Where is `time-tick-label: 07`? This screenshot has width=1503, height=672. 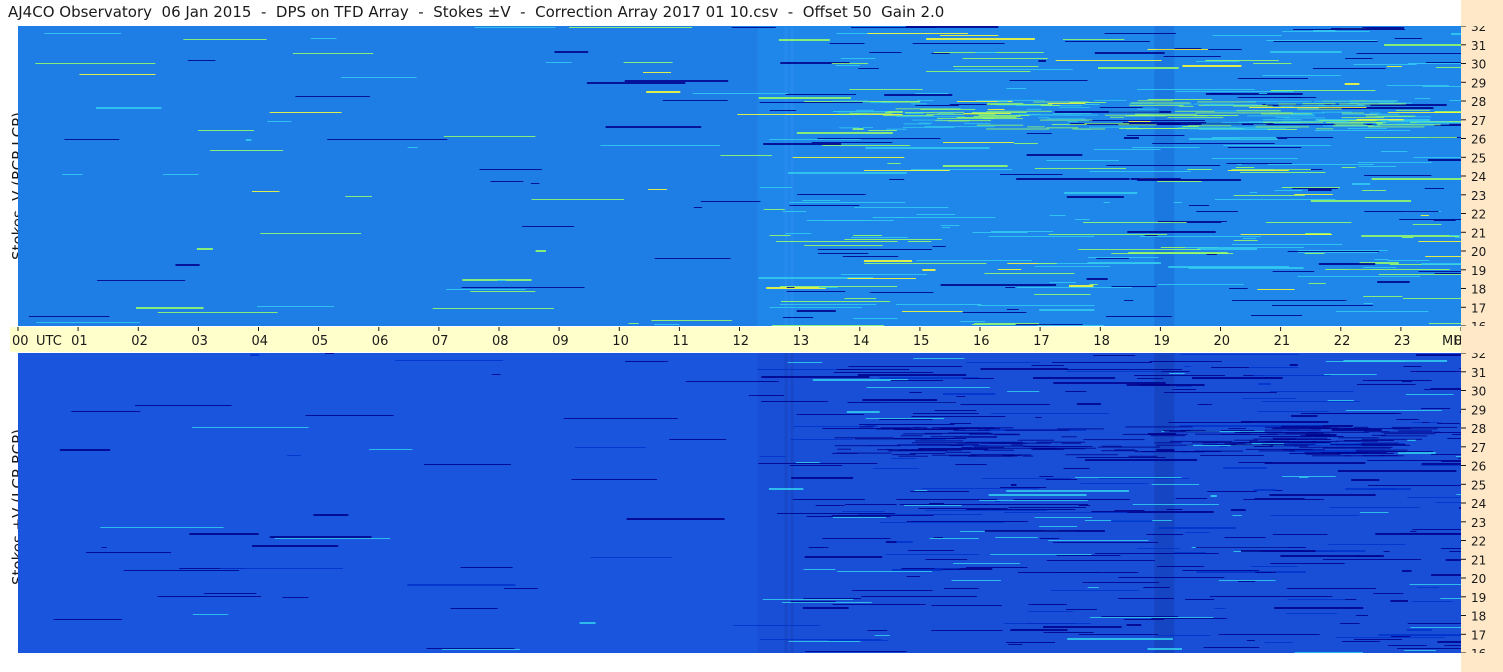 time-tick-label: 07 is located at coordinates (440, 341).